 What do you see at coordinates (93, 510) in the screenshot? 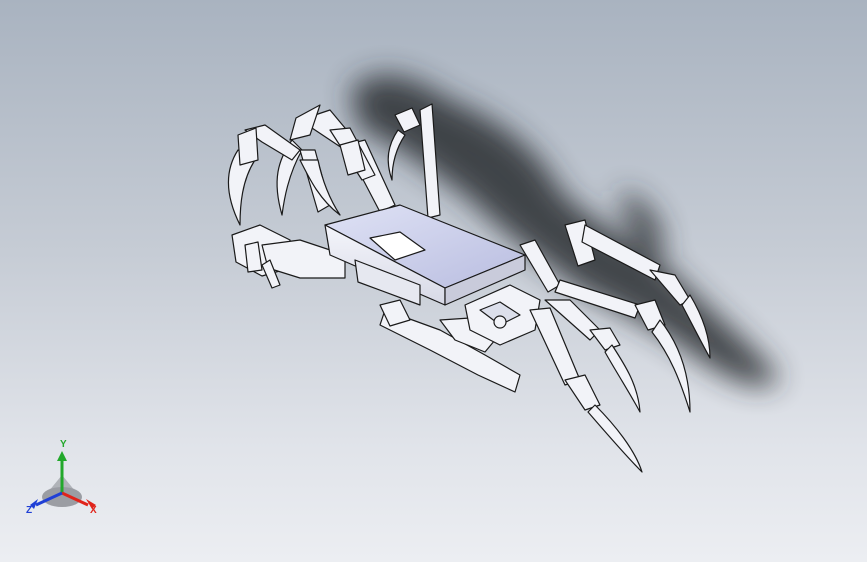
I see `x-axis-label: X` at bounding box center [93, 510].